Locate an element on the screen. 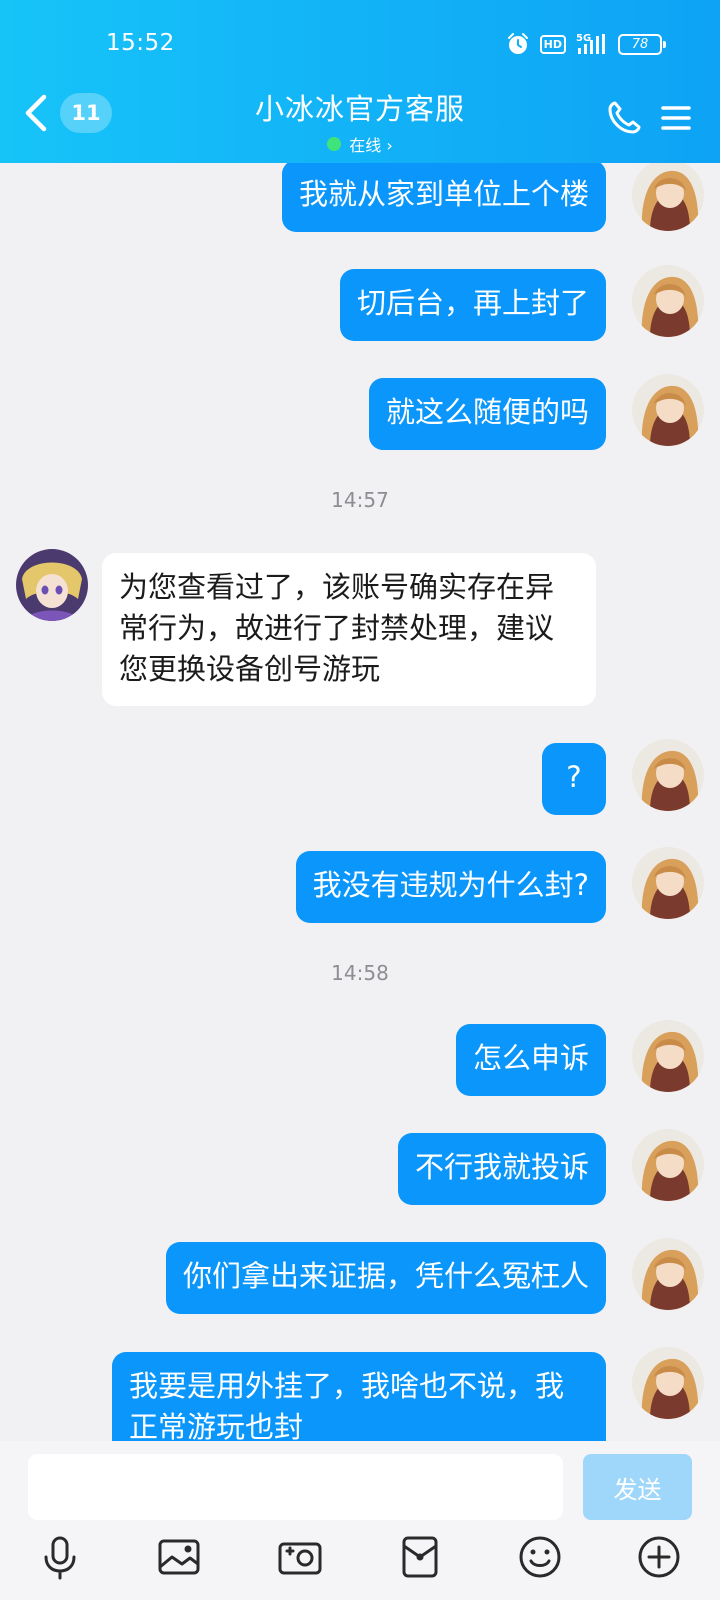 The width and height of the screenshot is (720, 1600). status-bar: 15:52 HD 5G 78 is located at coordinates (360, 45).